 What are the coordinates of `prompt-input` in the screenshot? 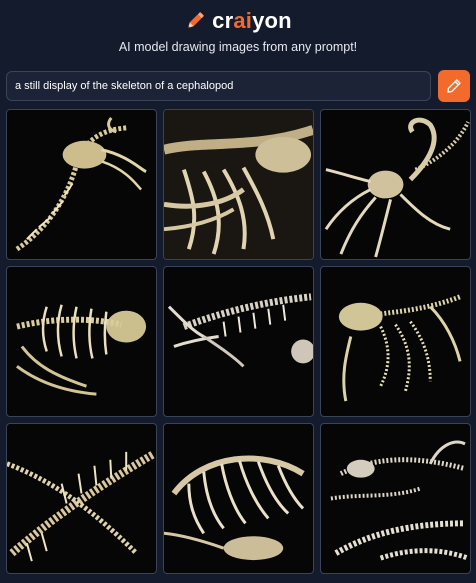 It's located at (218, 86).